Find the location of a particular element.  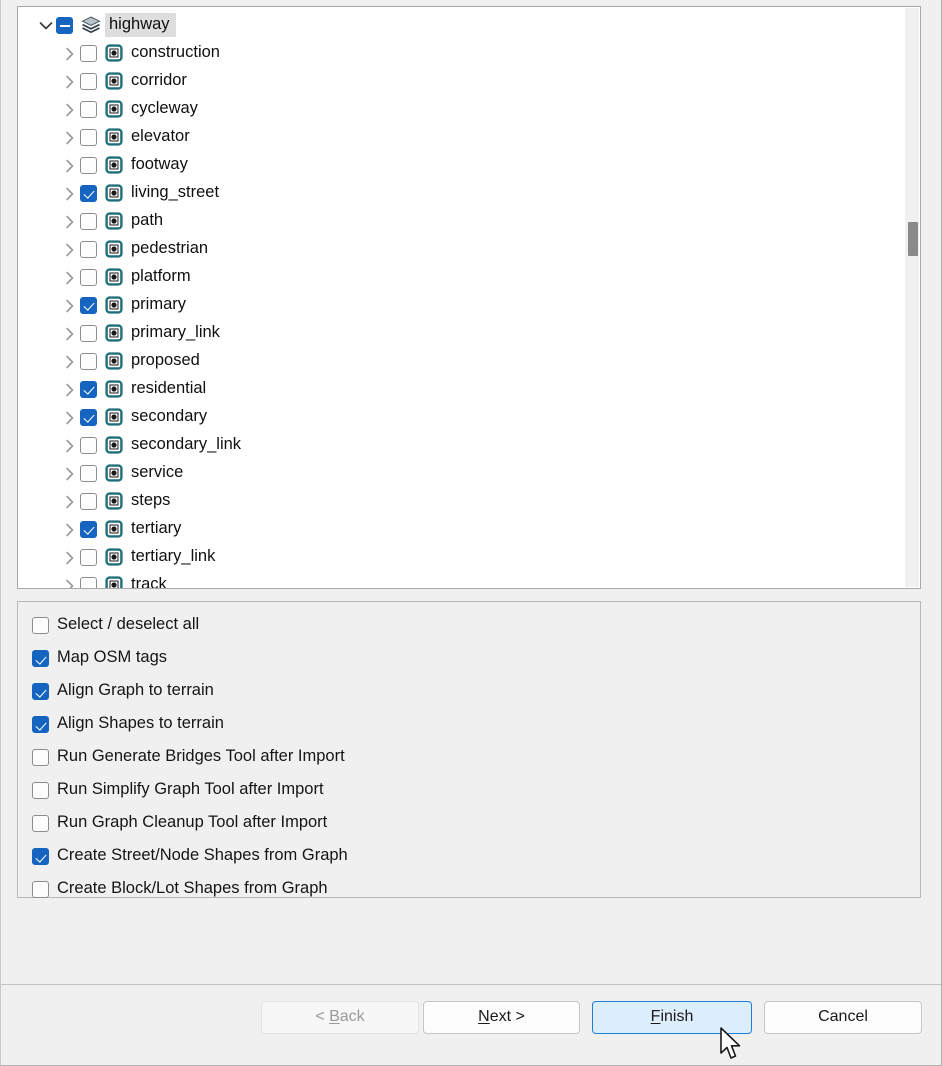

tree-checkbox-proposed is located at coordinates (88, 361).